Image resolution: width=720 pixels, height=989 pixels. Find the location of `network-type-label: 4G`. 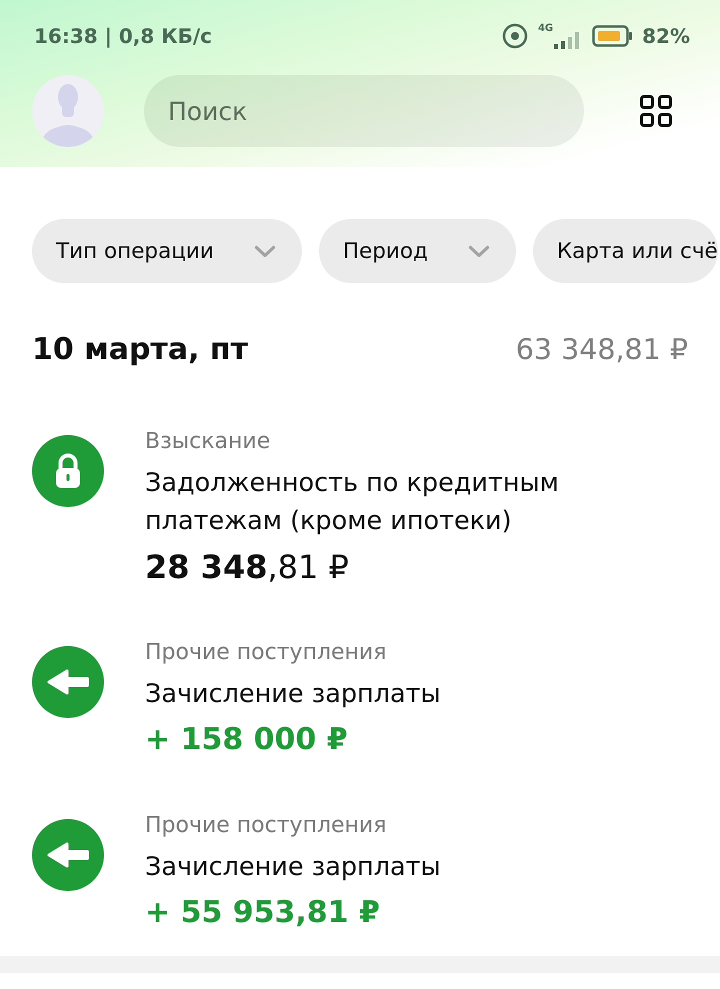

network-type-label: 4G is located at coordinates (546, 28).